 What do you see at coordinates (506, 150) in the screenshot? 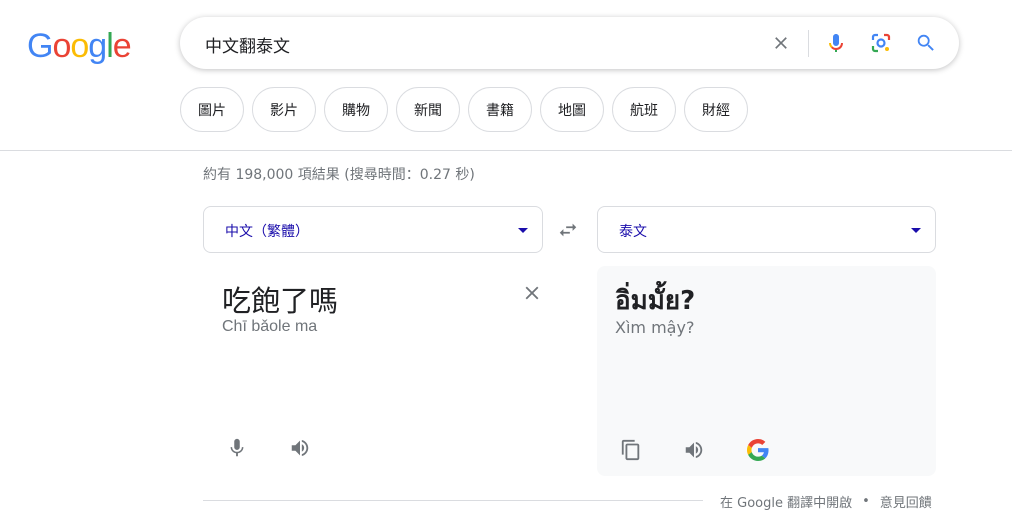
I see `header-divider` at bounding box center [506, 150].